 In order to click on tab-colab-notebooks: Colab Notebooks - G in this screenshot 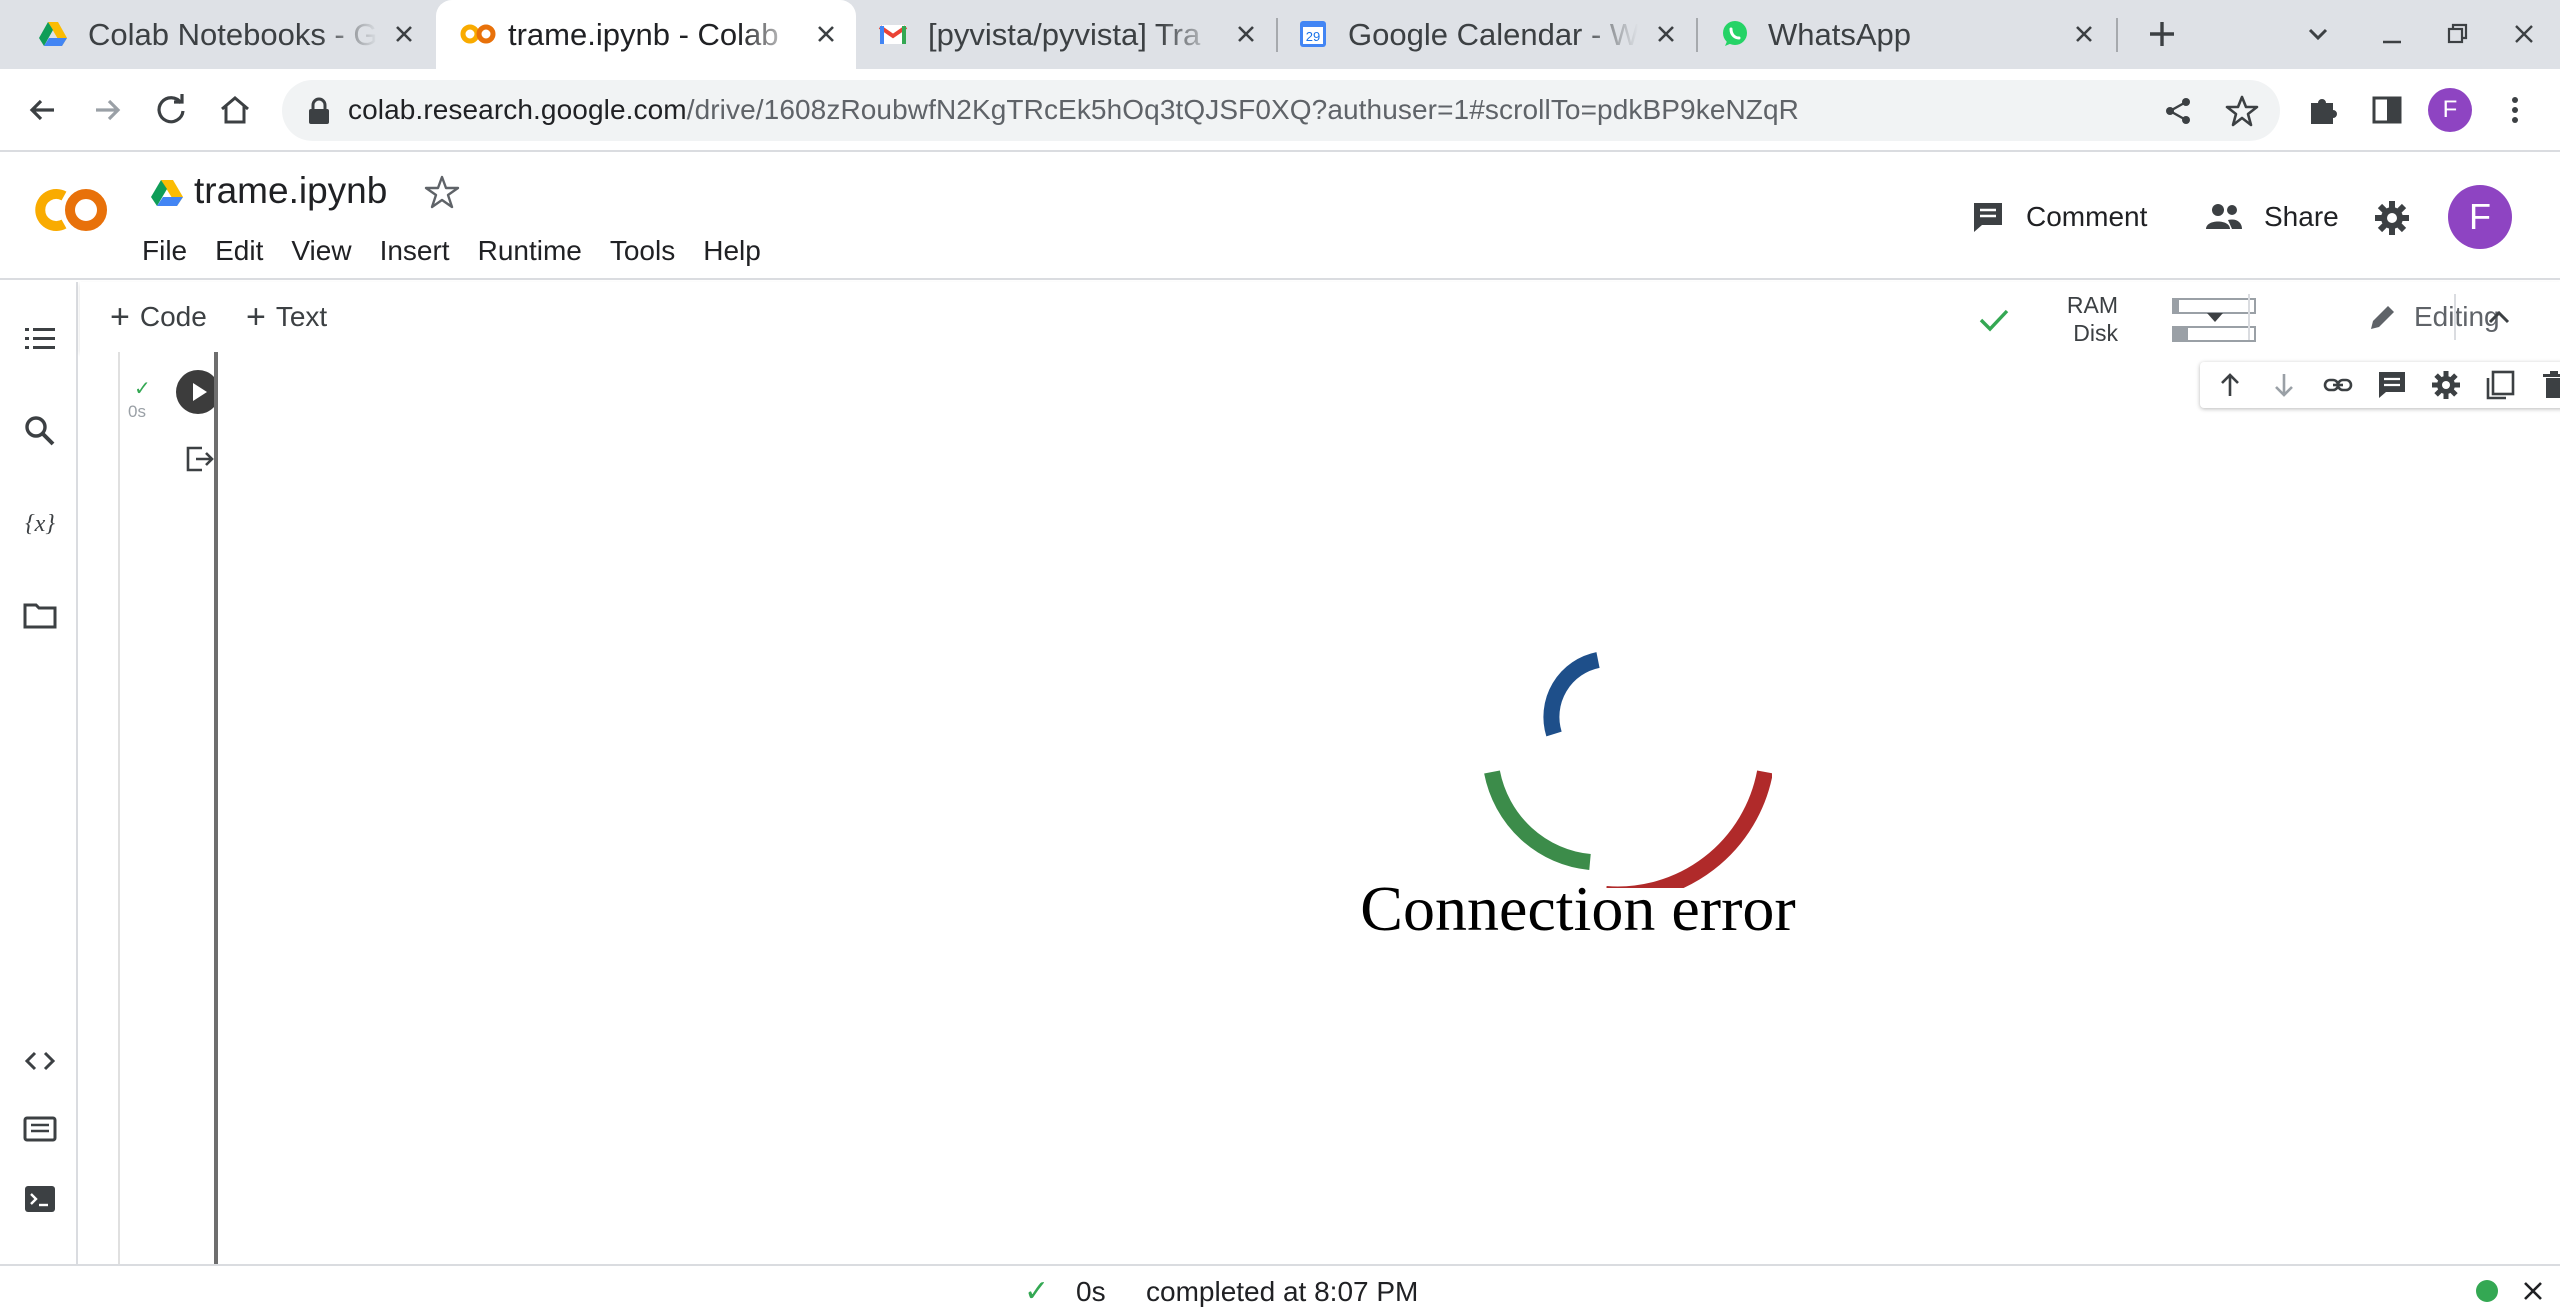, I will do `click(218, 34)`.